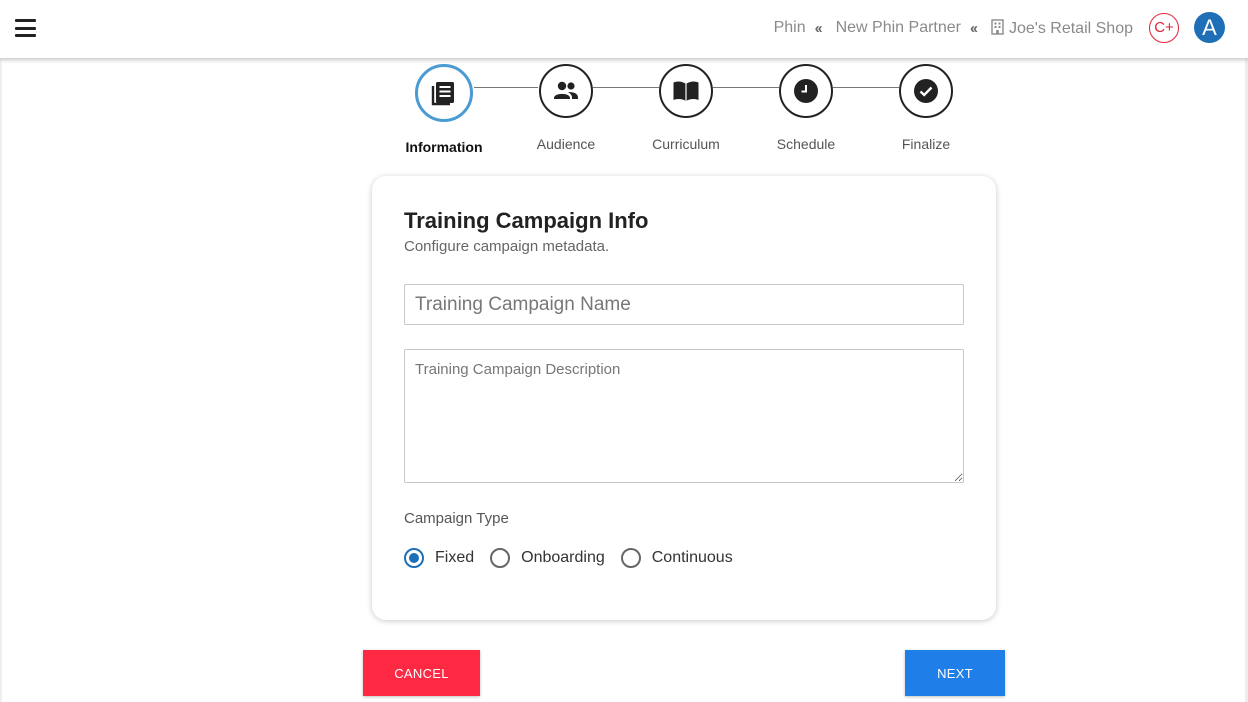 The image size is (1248, 702). What do you see at coordinates (421, 673) in the screenshot?
I see `cancel-button: CANCEL` at bounding box center [421, 673].